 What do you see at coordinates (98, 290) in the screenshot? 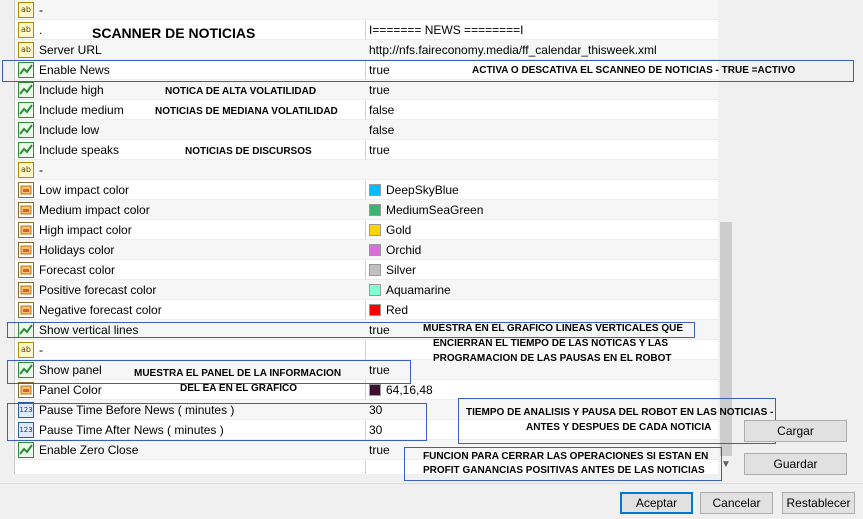
I see `param-name: Positive forecast color` at bounding box center [98, 290].